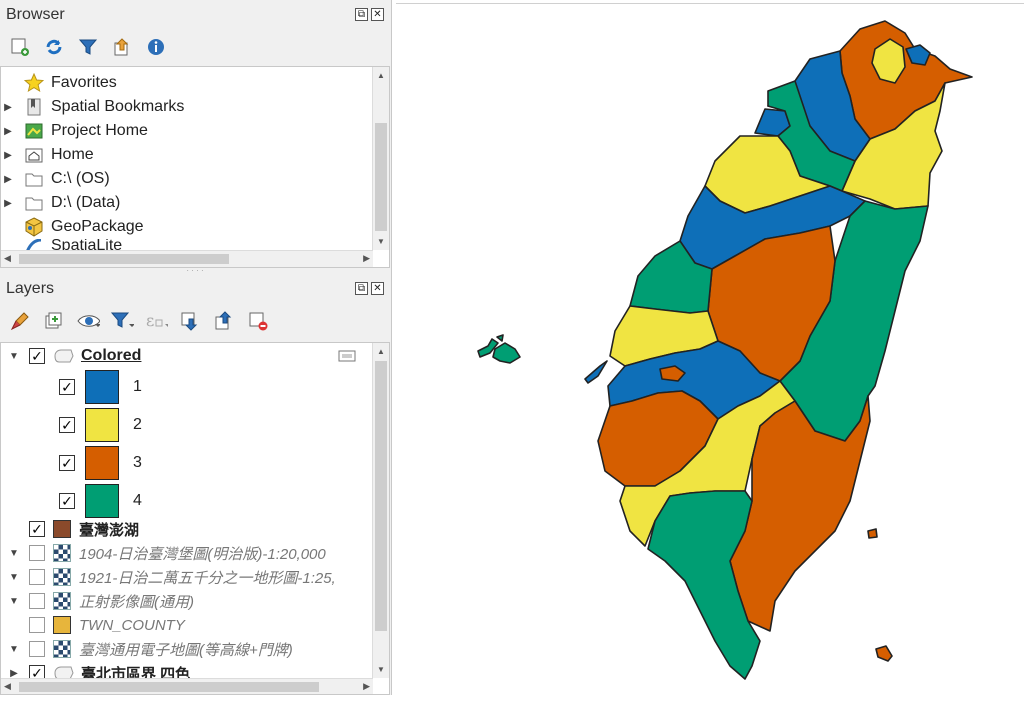 This screenshot has width=1024, height=701. I want to click on layer-name: 1921-日治二萬五千分之一地形圖-1:25,, so click(207, 578).